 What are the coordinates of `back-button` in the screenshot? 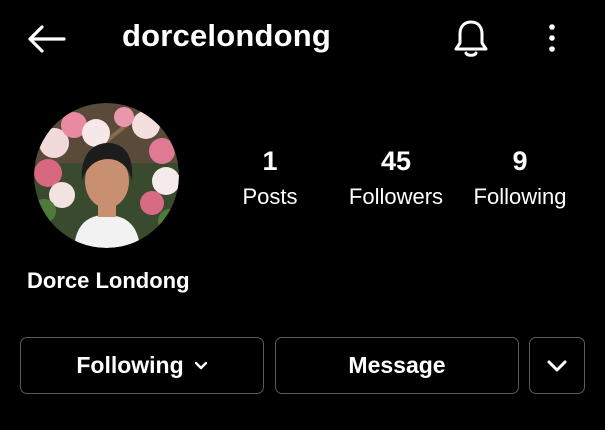 It's located at (46, 39).